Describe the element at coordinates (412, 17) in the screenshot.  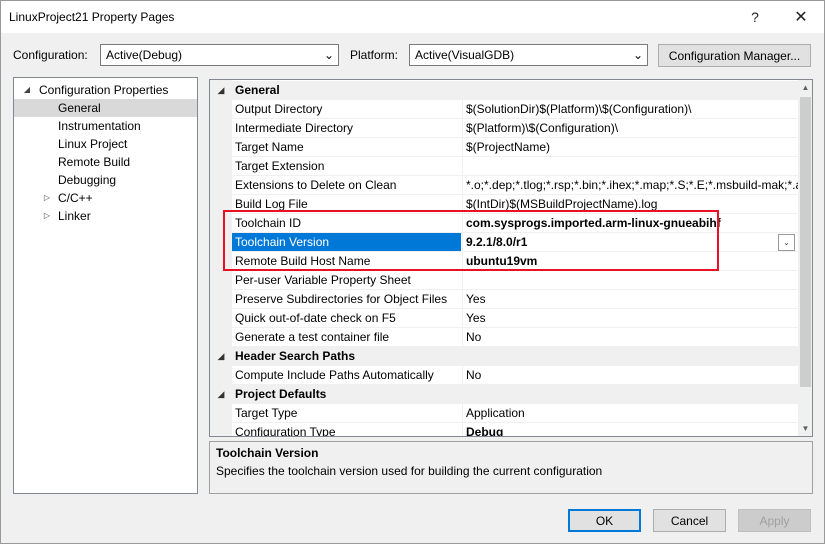
I see `title-bar: LinuxProject21 Property Pages ? ✕` at that location.